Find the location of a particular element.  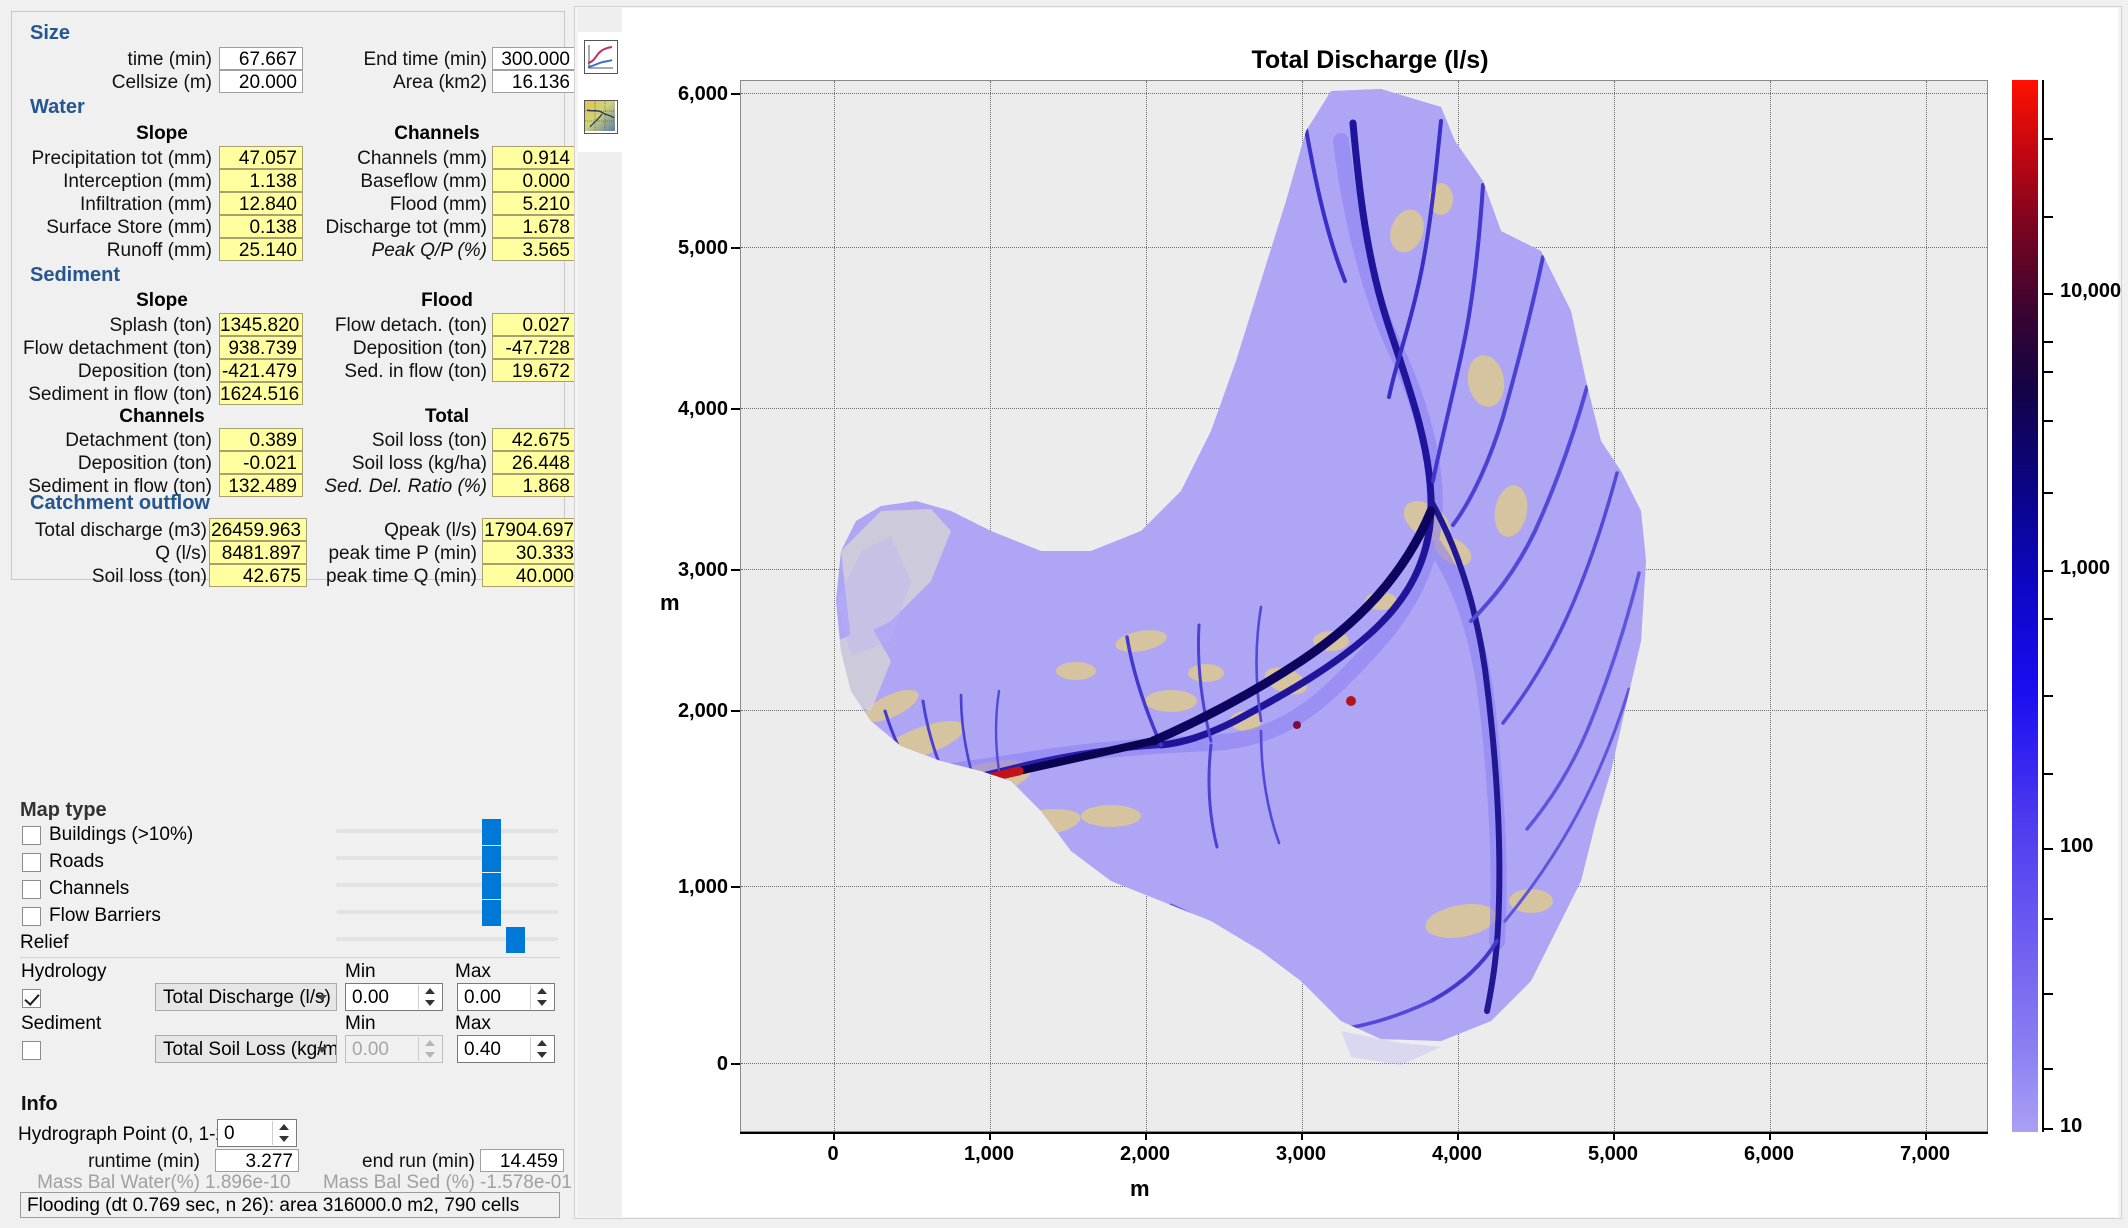

label-sediment-max: Max is located at coordinates (473, 1023).